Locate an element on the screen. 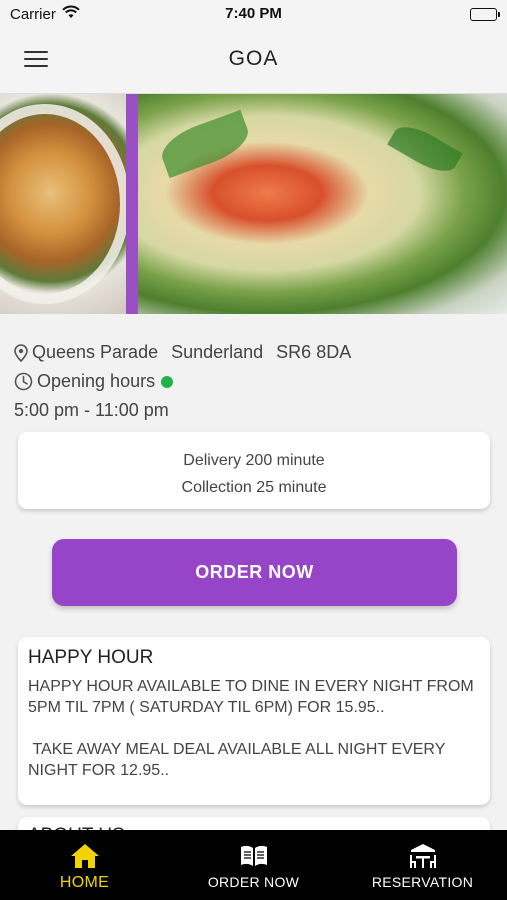 This screenshot has width=507, height=900. home-icon is located at coordinates (84, 856).